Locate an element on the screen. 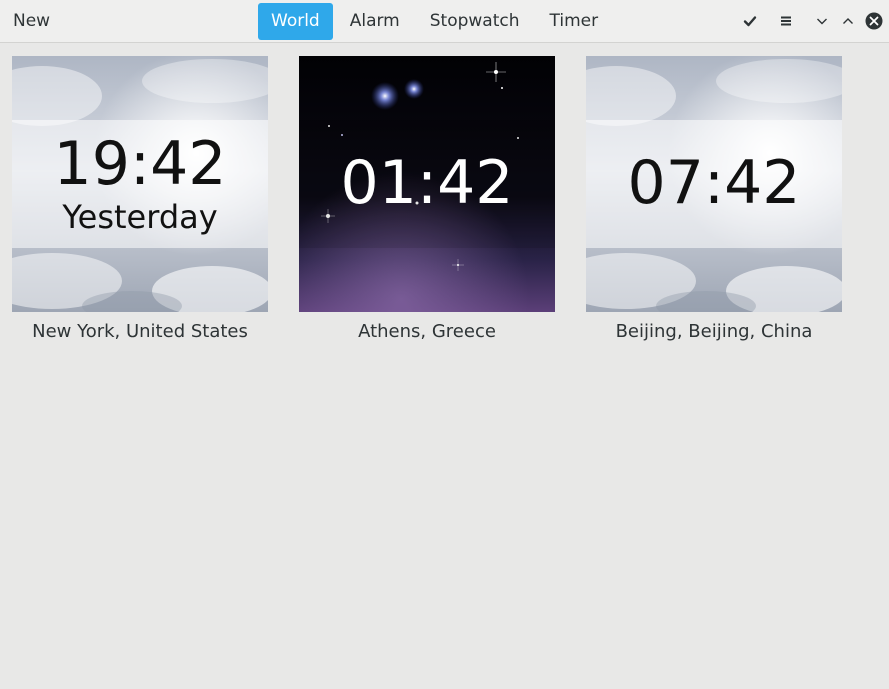  clock-day-label: Yesterday is located at coordinates (140, 217).